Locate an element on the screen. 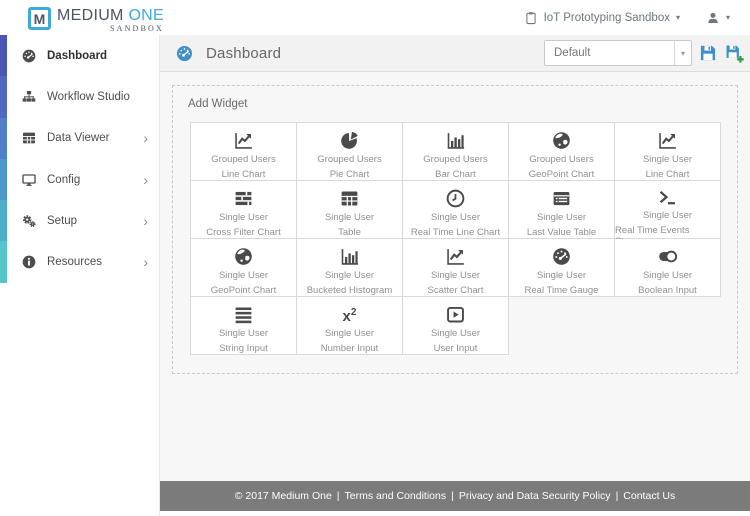 The image size is (750, 516). sidebar-item-workflow-studio: Workflow Studio is located at coordinates (79, 97).